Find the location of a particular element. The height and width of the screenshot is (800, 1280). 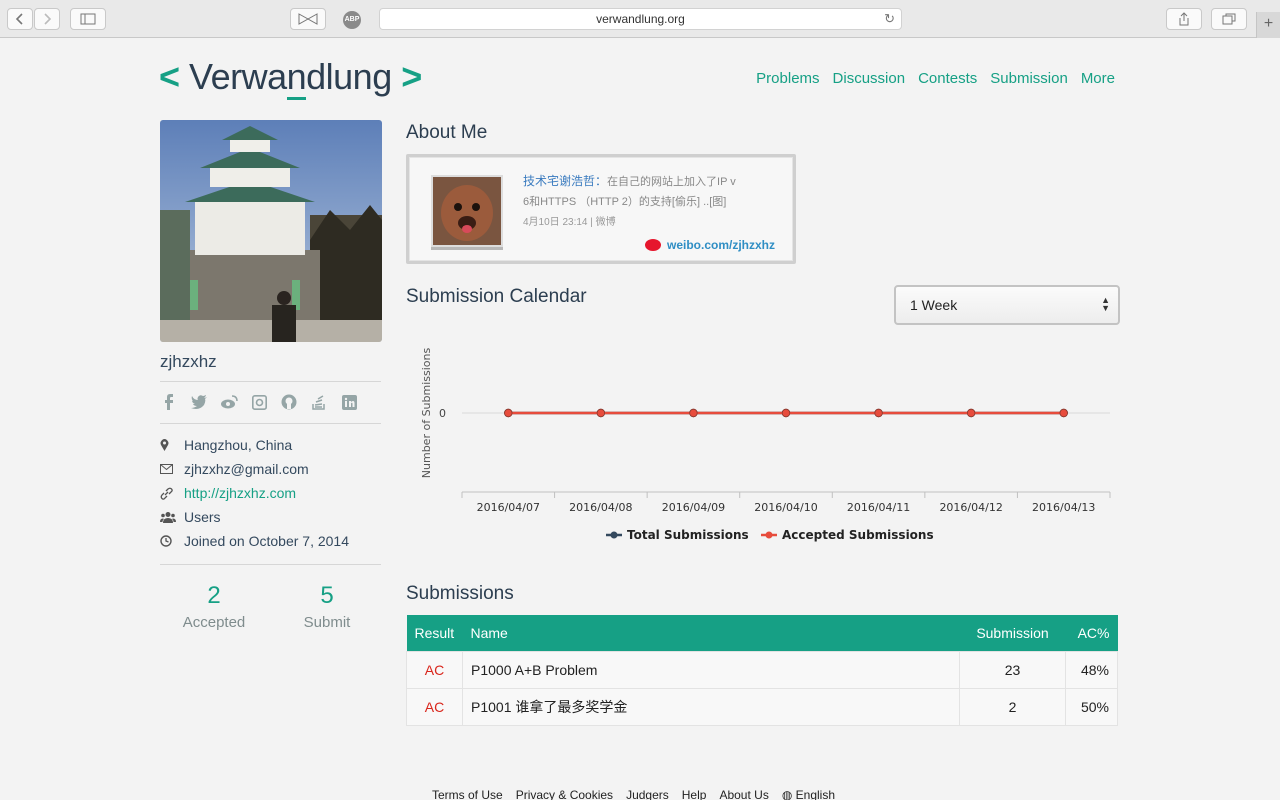

joined-row: Joined on October 7, 2014 is located at coordinates (254, 541).